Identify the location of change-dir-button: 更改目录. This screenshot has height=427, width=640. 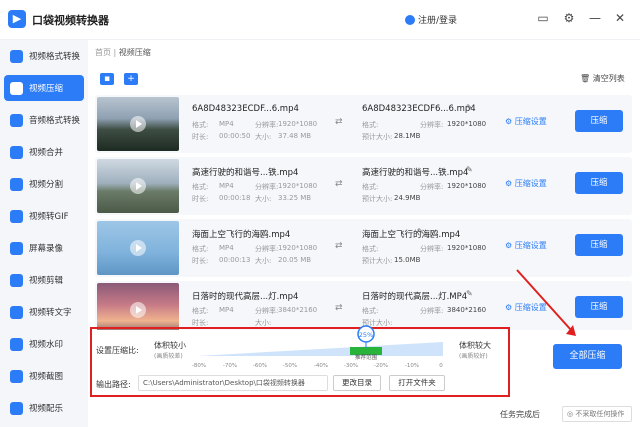
(357, 383).